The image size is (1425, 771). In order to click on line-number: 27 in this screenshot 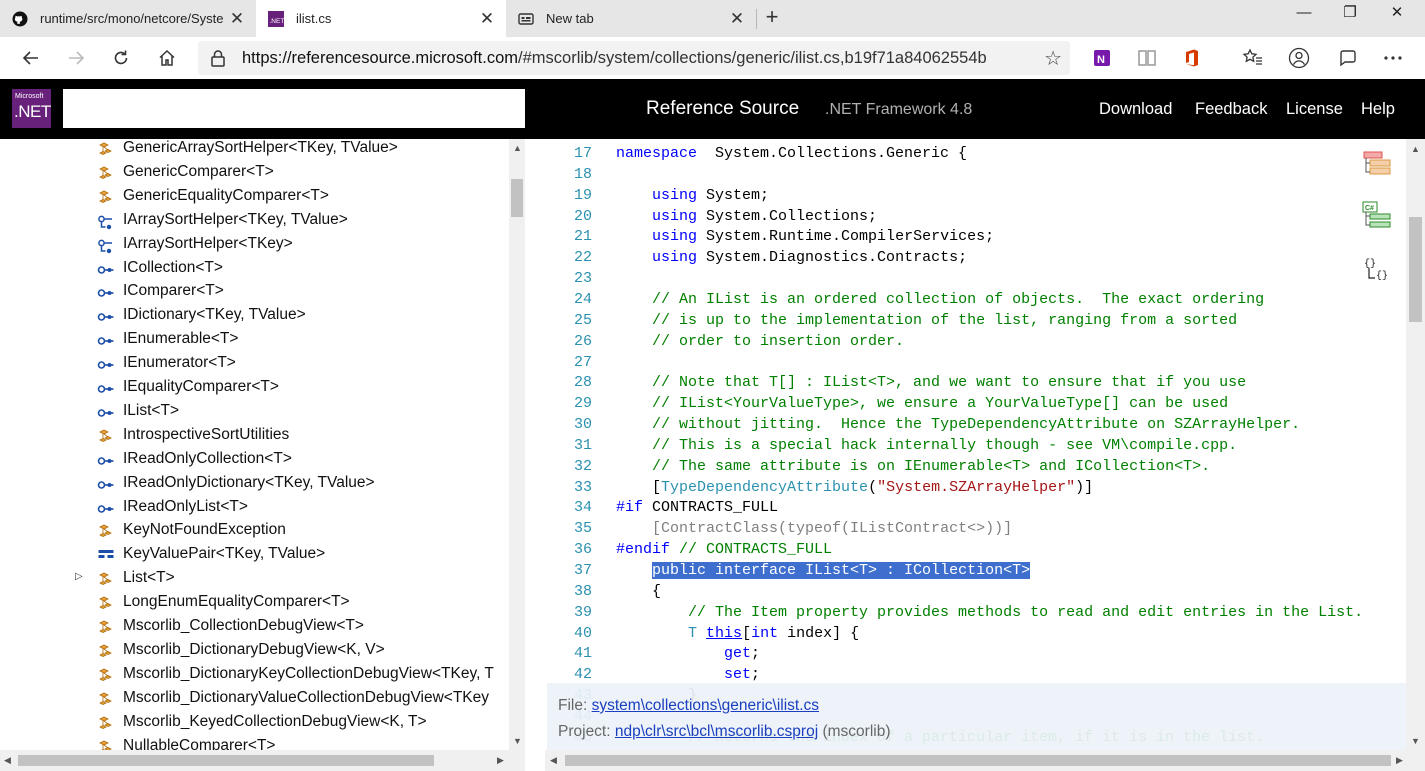, I will do `click(568, 362)`.